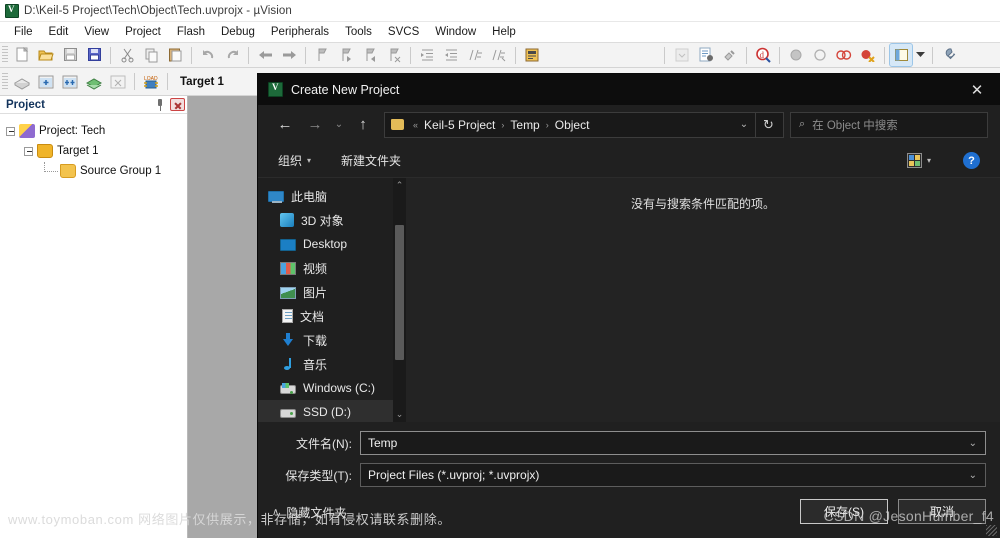 The width and height of the screenshot is (1000, 538). Describe the element at coordinates (22, 82) in the screenshot. I see `translate-file-icon` at that location.